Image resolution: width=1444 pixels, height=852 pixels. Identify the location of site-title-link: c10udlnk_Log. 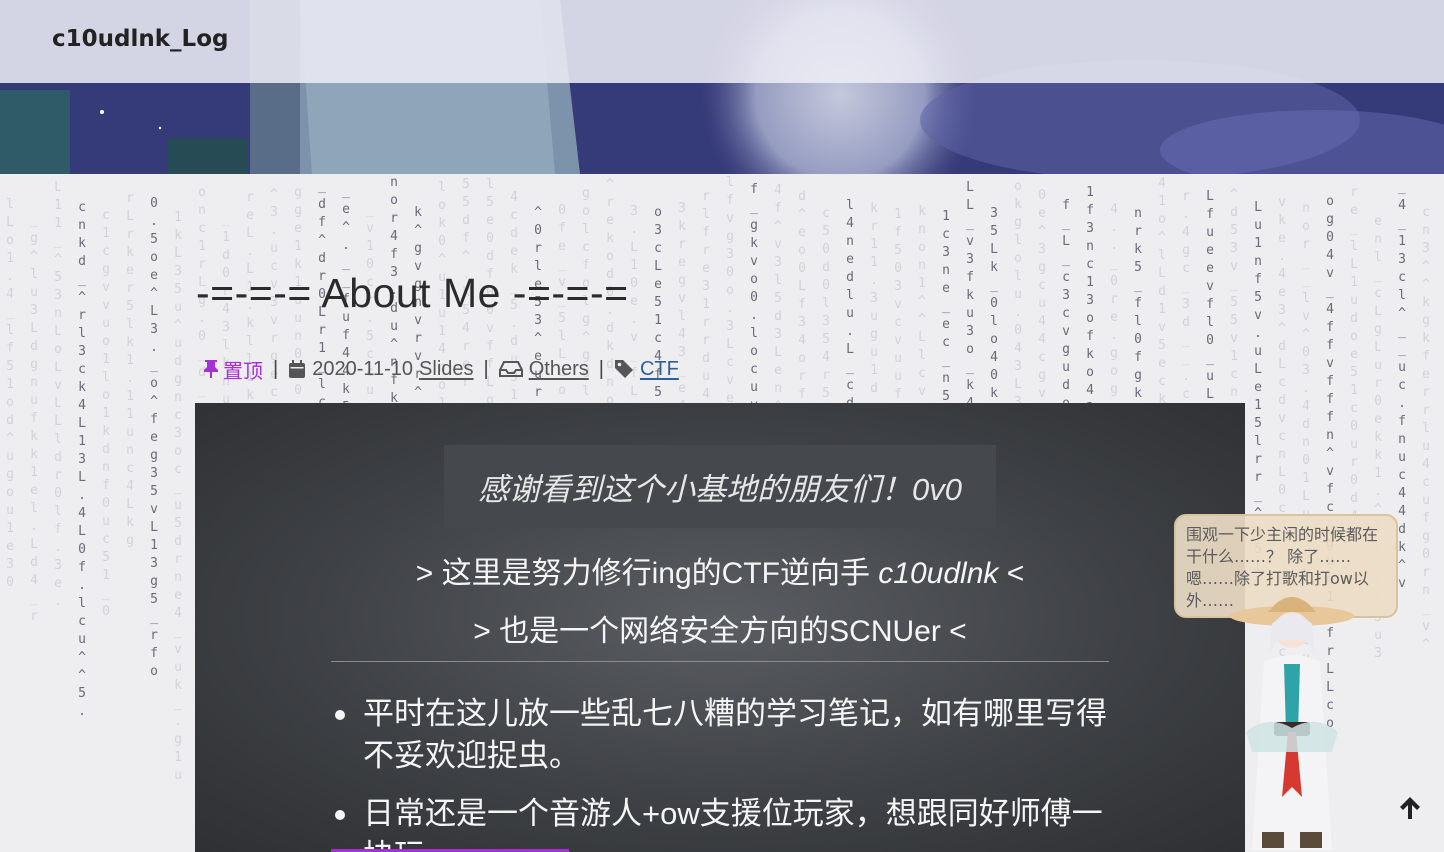
(140, 39).